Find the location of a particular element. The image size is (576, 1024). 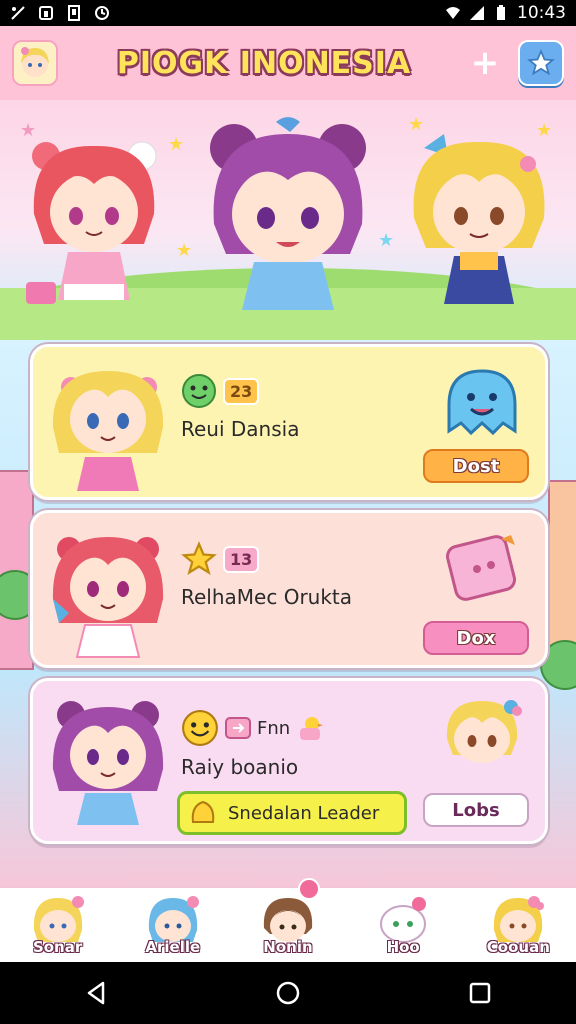

leader-button: Snedalan Leader is located at coordinates (292, 813).